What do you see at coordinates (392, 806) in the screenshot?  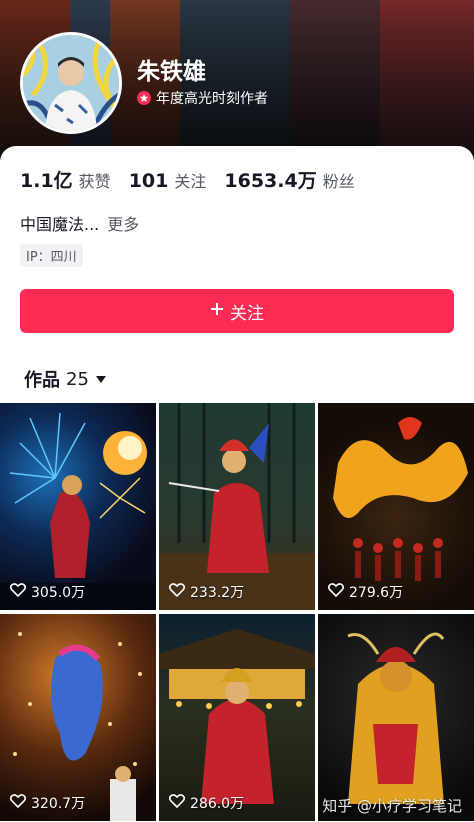 I see `watermark: 知乎 @小疗学习笔记` at bounding box center [392, 806].